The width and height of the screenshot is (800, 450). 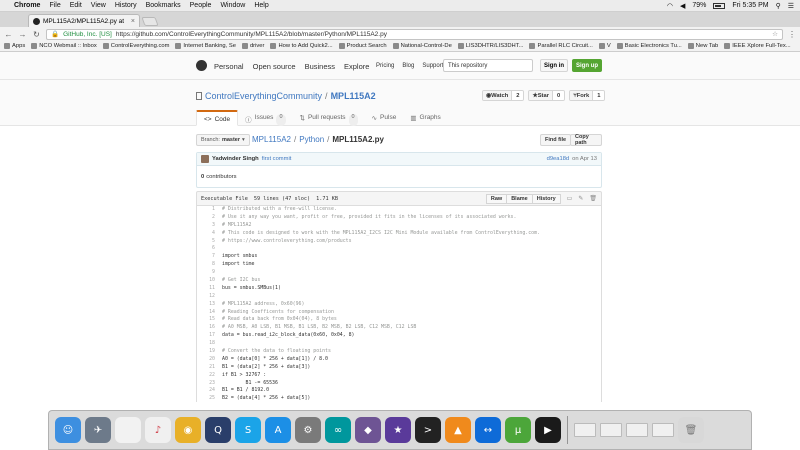 I want to click on media-player-icon: ▶, so click(x=548, y=430).